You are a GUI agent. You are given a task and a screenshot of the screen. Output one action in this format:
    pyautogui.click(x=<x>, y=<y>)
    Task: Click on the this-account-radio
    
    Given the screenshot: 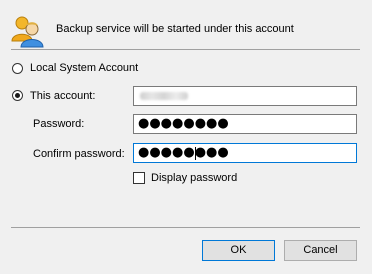 What is the action you would take?
    pyautogui.click(x=17, y=95)
    